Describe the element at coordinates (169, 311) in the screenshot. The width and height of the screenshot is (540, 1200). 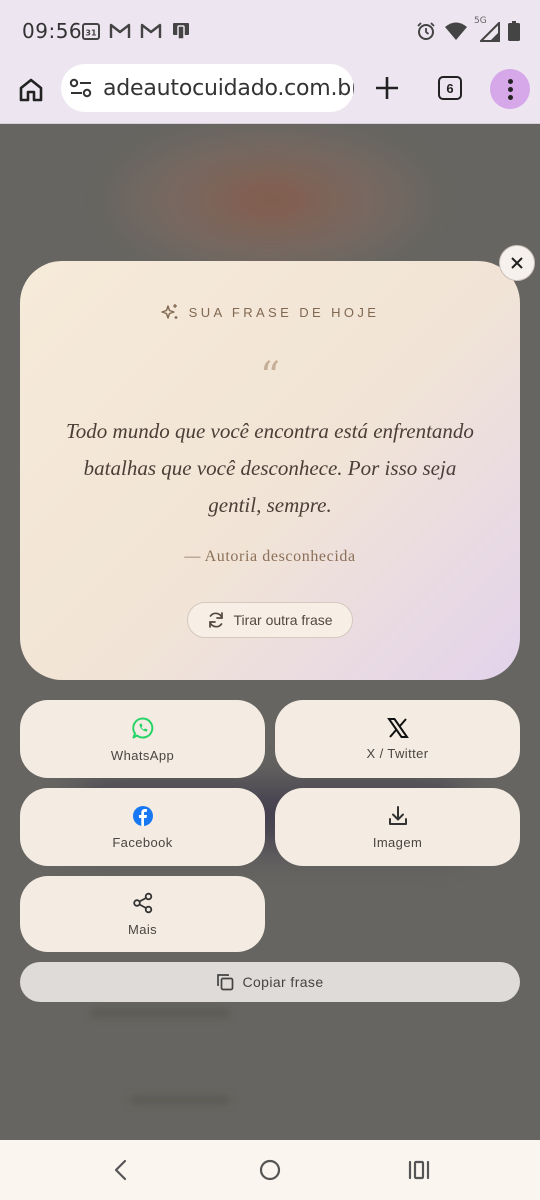
I see `sparkles-icon` at that location.